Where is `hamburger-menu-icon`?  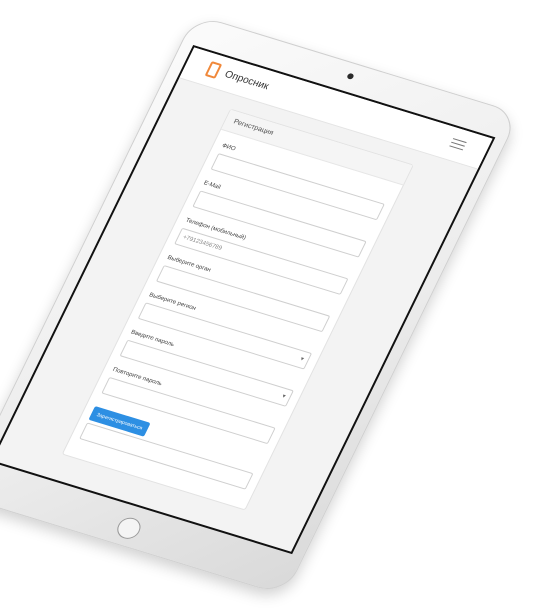 hamburger-menu-icon is located at coordinates (457, 145).